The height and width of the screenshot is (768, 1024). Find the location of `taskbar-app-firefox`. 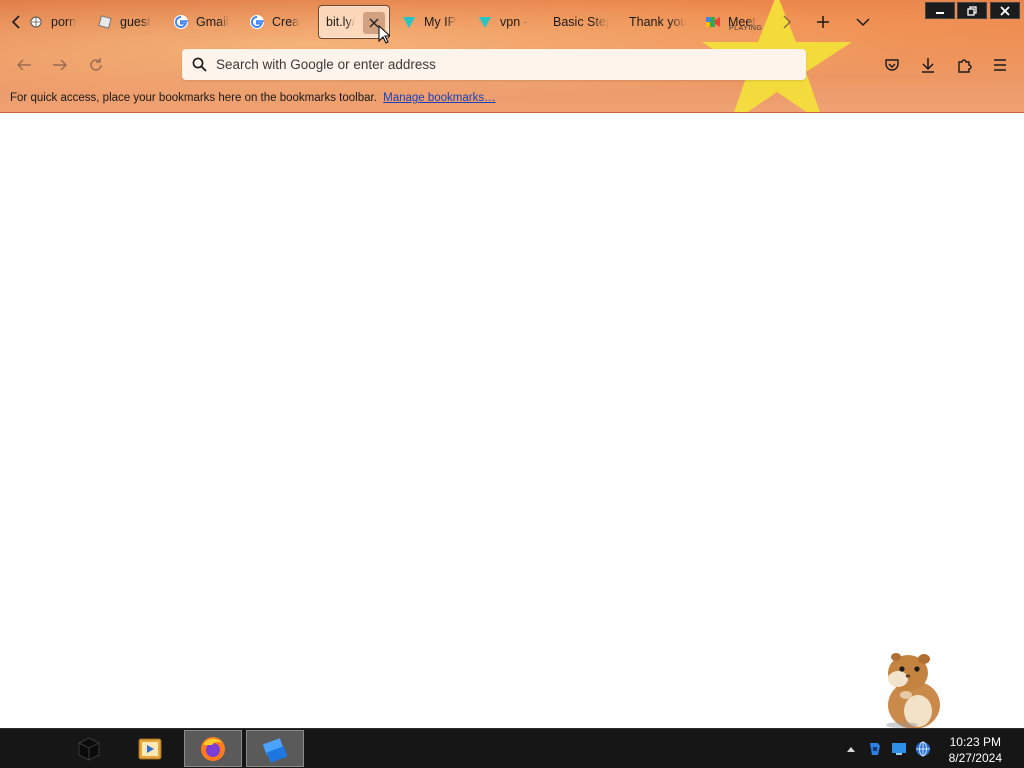

taskbar-app-firefox is located at coordinates (213, 748).